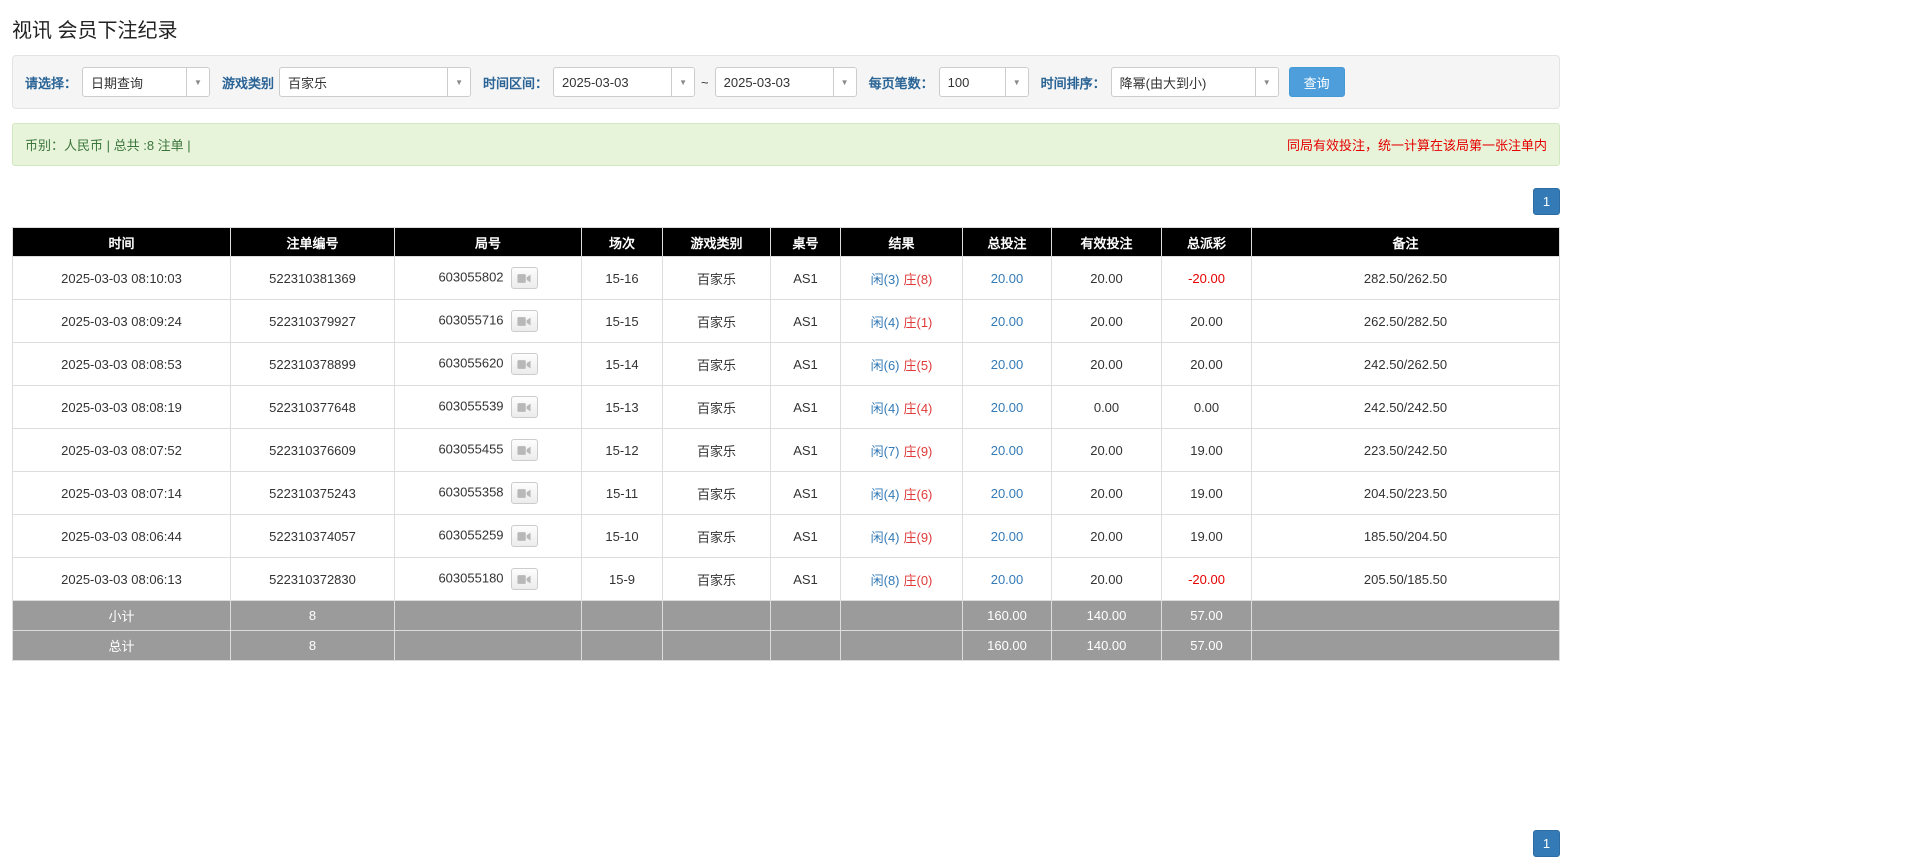 This screenshot has height=857, width=1914. What do you see at coordinates (1405, 278) in the screenshot?
I see `cell-remark: 282.50/262.50` at bounding box center [1405, 278].